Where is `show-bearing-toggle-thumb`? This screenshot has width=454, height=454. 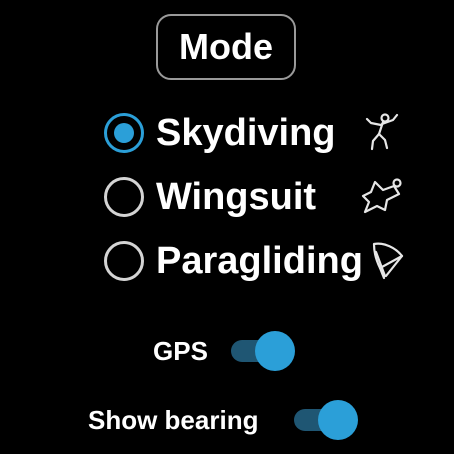
show-bearing-toggle-thumb is located at coordinates (338, 420).